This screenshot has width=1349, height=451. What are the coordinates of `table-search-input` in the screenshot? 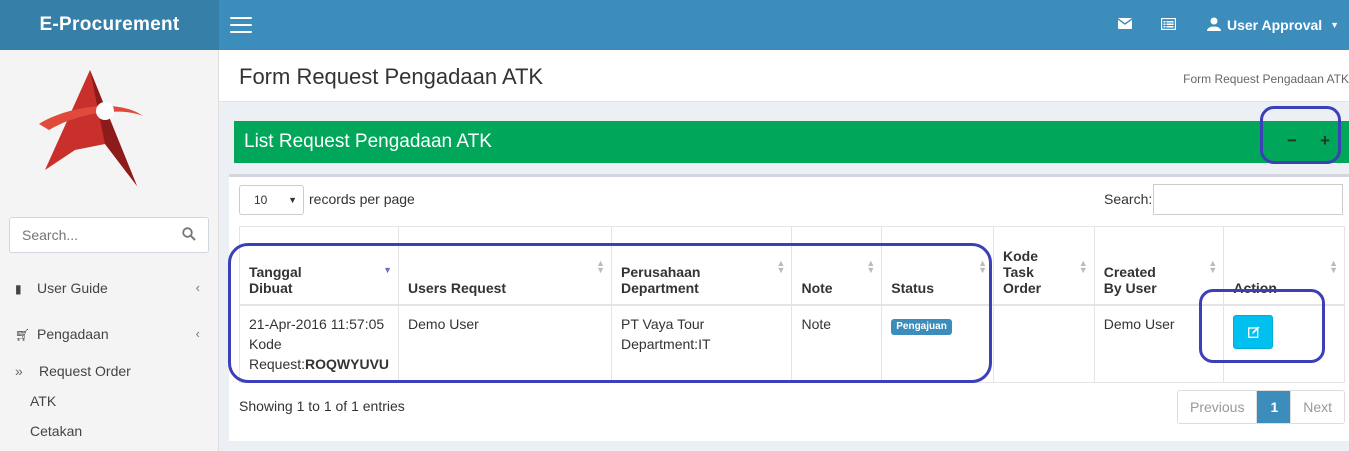 It's located at (1248, 199).